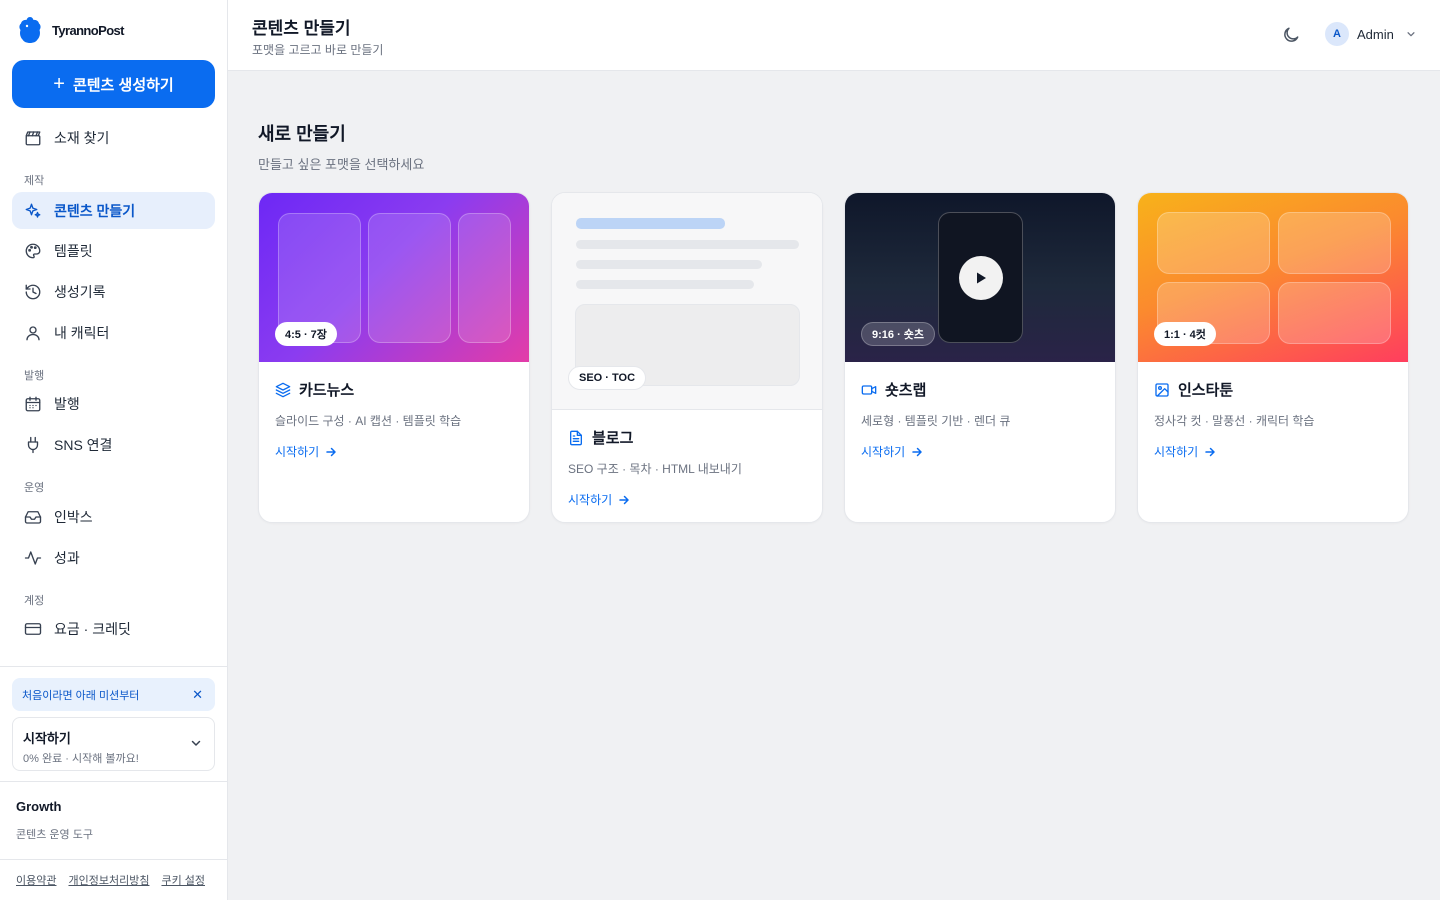 Image resolution: width=1440 pixels, height=900 pixels. I want to click on section-label-production: 제작, so click(34, 181).